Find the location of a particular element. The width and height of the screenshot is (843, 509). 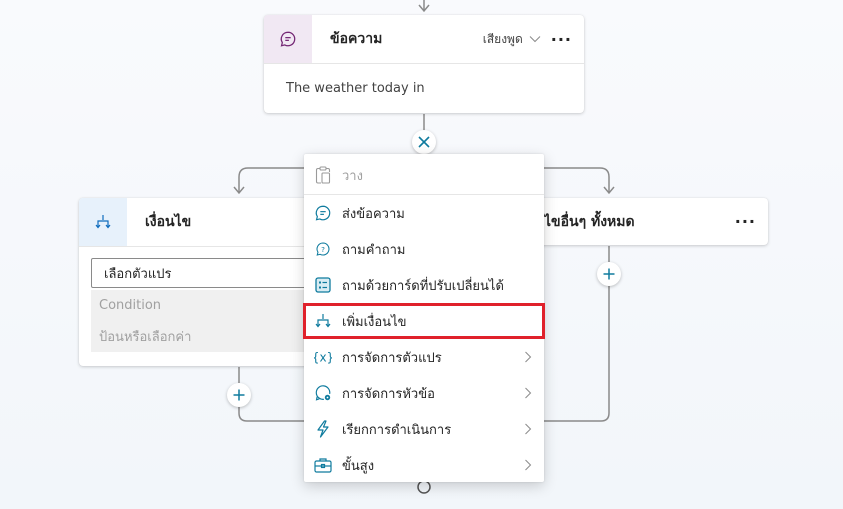

menu-item-call-action: เรียกการดำเนินการ is located at coordinates (424, 429).